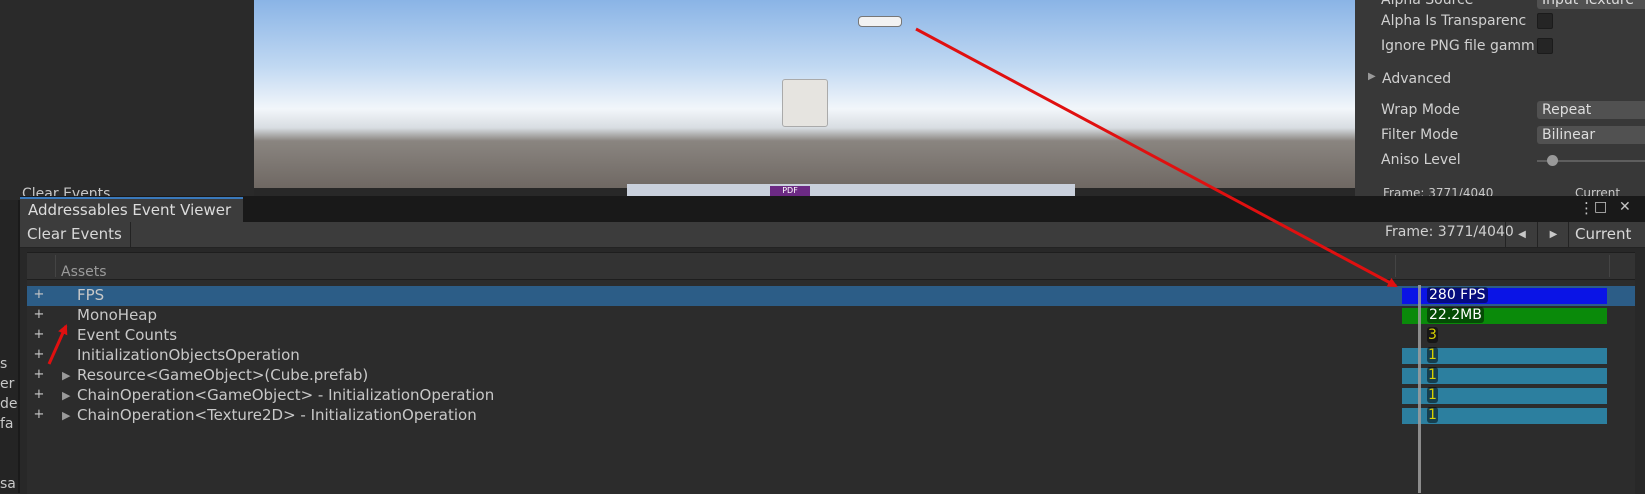 This screenshot has width=1645, height=494. What do you see at coordinates (57, 344) in the screenshot?
I see `annotation-arrow-to-monoheap` at bounding box center [57, 344].